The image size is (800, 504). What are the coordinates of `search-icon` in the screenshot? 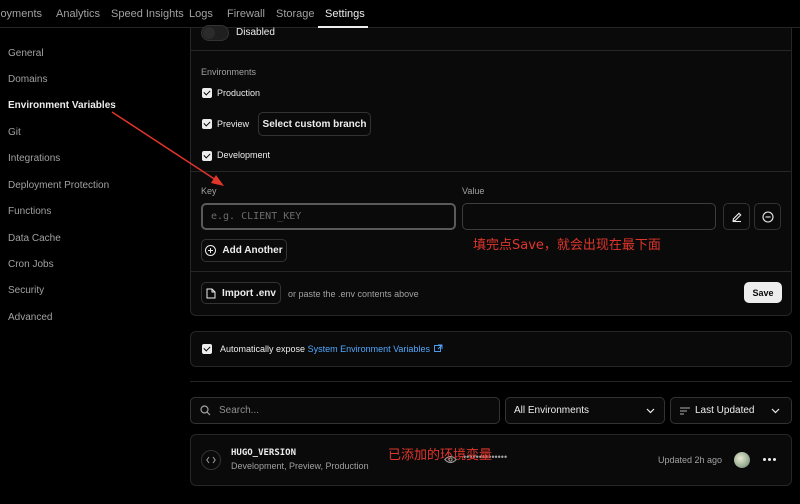 It's located at (205, 410).